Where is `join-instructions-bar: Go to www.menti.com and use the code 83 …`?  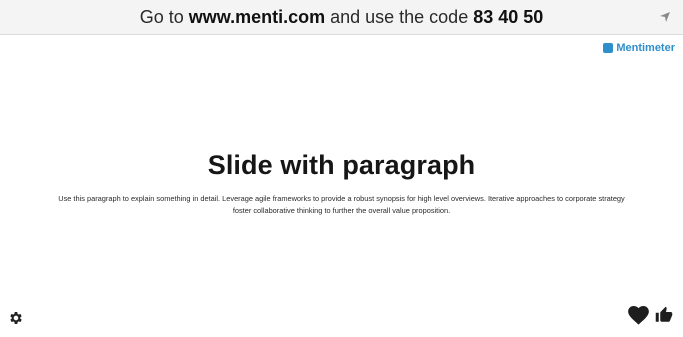
join-instructions-bar: Go to www.menti.com and use the code 83 … is located at coordinates (341, 17).